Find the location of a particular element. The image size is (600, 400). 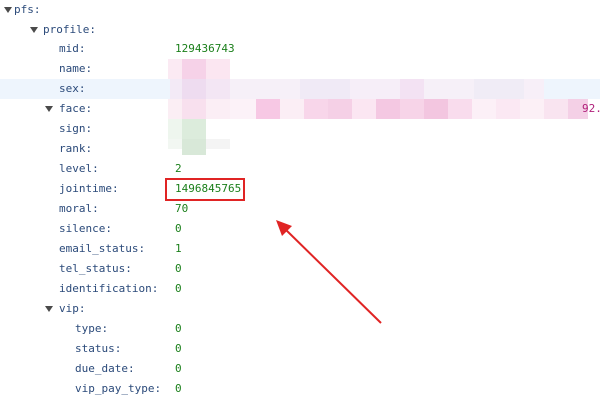

key-sign: sign: is located at coordinates (76, 128).